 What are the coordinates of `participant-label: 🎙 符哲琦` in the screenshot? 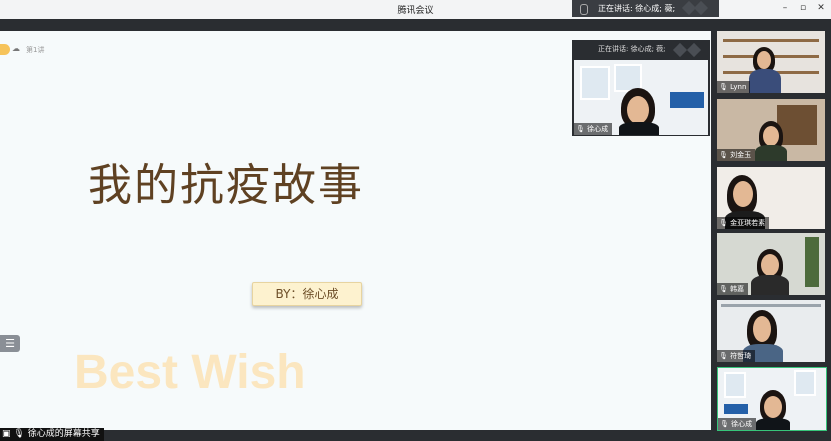 It's located at (736, 356).